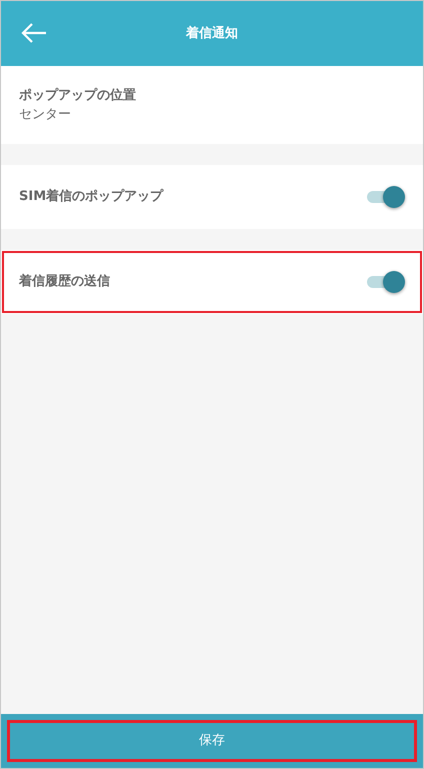 This screenshot has height=769, width=424. I want to click on setting-row: ポップアップの位置 センター, so click(212, 105).